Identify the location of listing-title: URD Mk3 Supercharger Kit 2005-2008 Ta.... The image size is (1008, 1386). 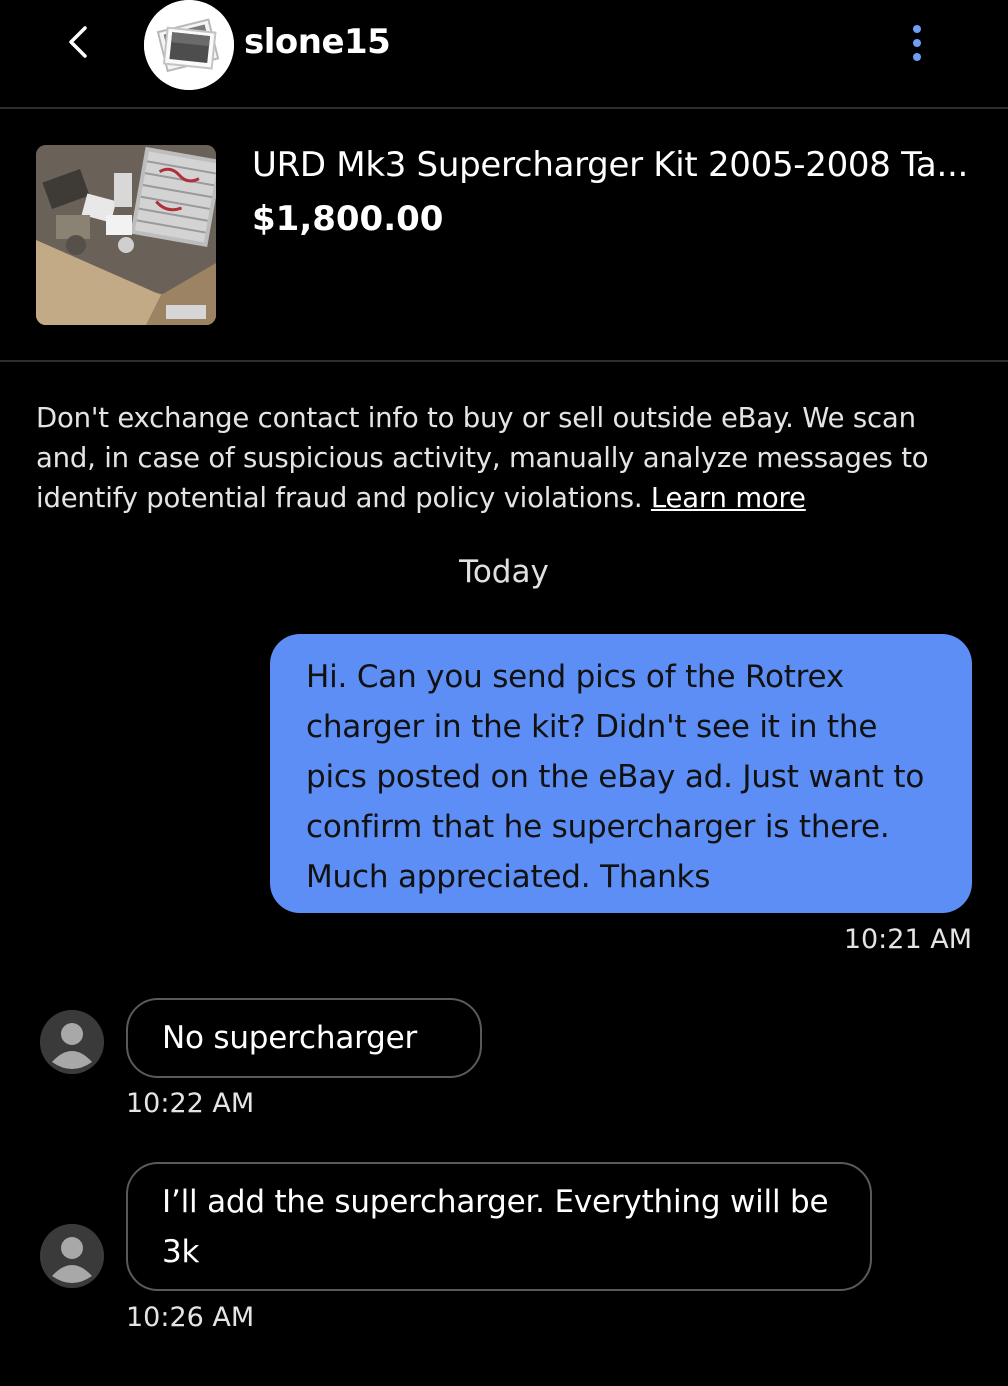
(610, 165).